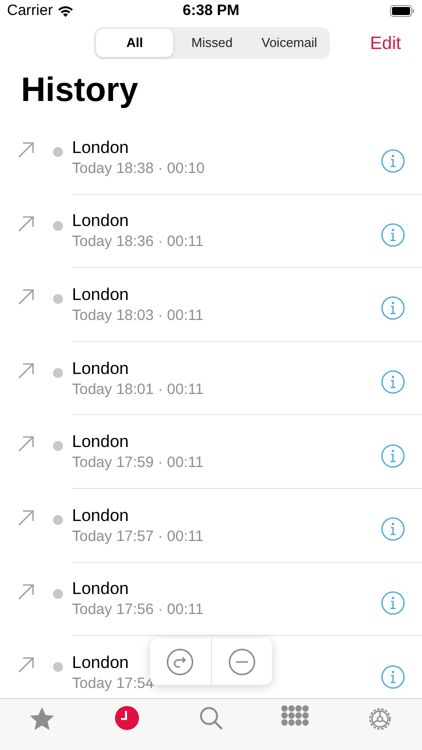  Describe the element at coordinates (138, 168) in the screenshot. I see `call-details: Today 18:38 · 00:10` at that location.